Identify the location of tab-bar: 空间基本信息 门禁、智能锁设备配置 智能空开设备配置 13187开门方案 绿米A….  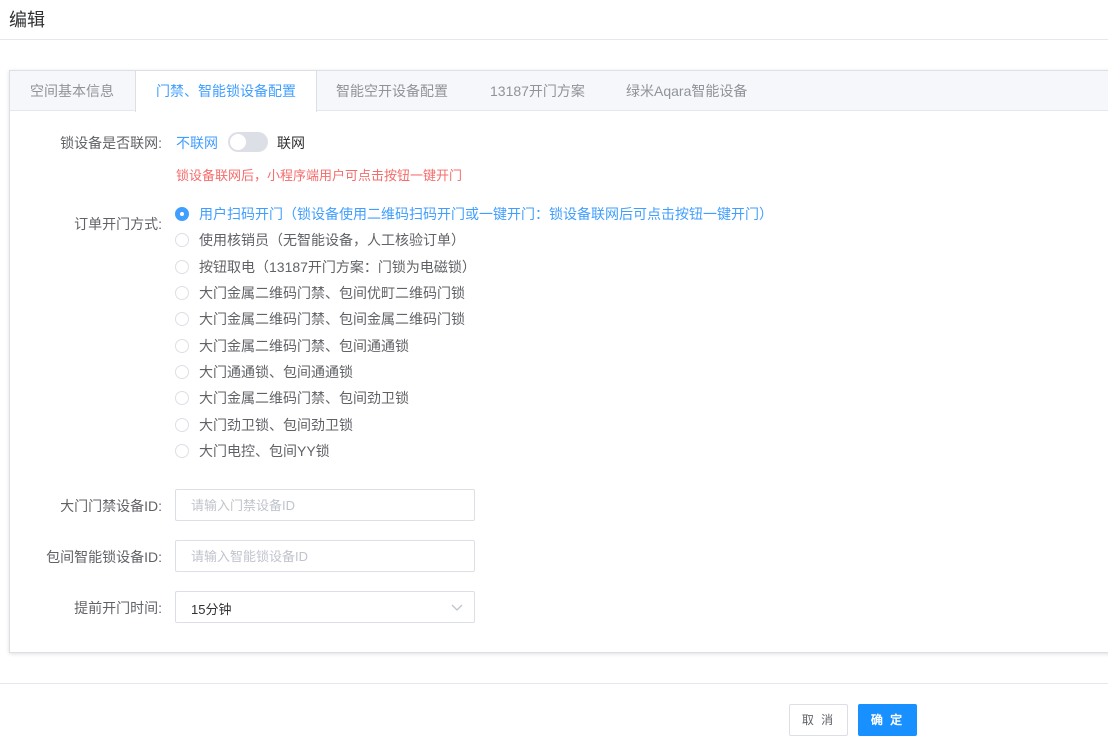
(559, 91).